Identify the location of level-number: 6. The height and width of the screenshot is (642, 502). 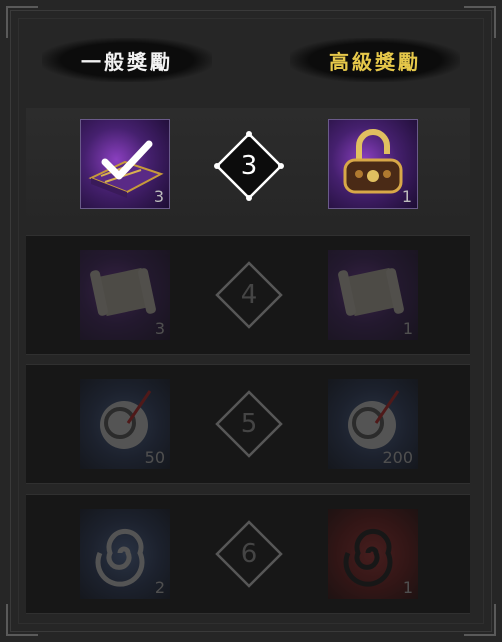
(249, 554).